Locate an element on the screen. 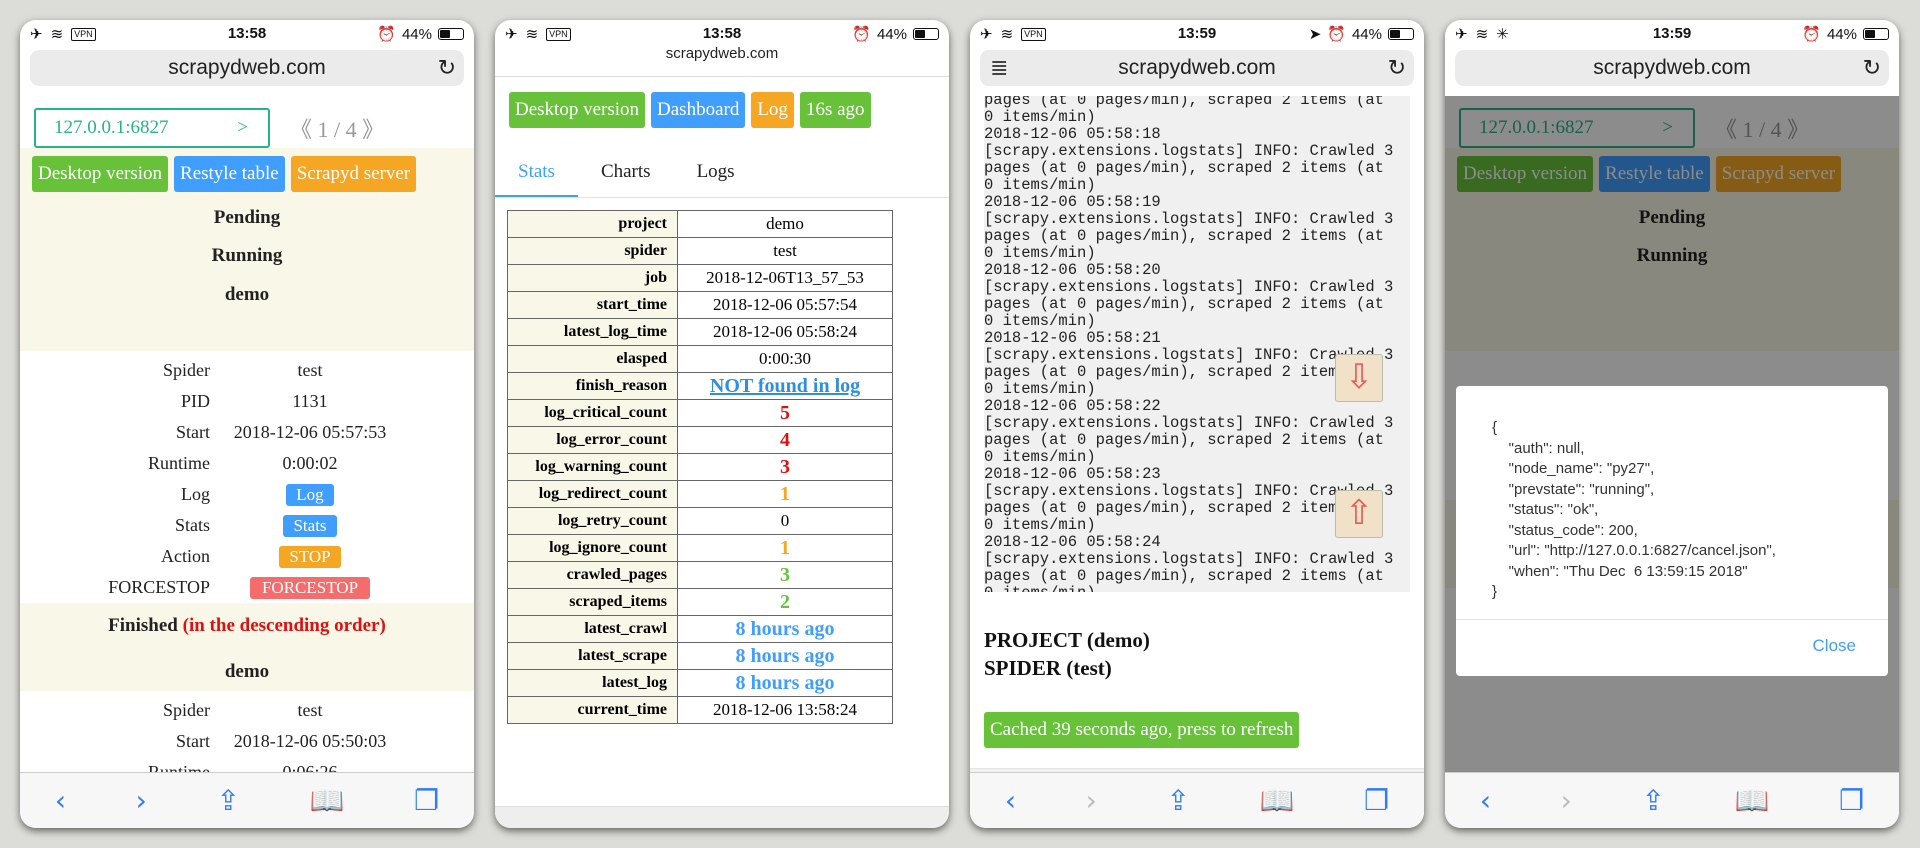 Image resolution: width=1920 pixels, height=848 pixels. reader-icon: ≣ is located at coordinates (999, 68).